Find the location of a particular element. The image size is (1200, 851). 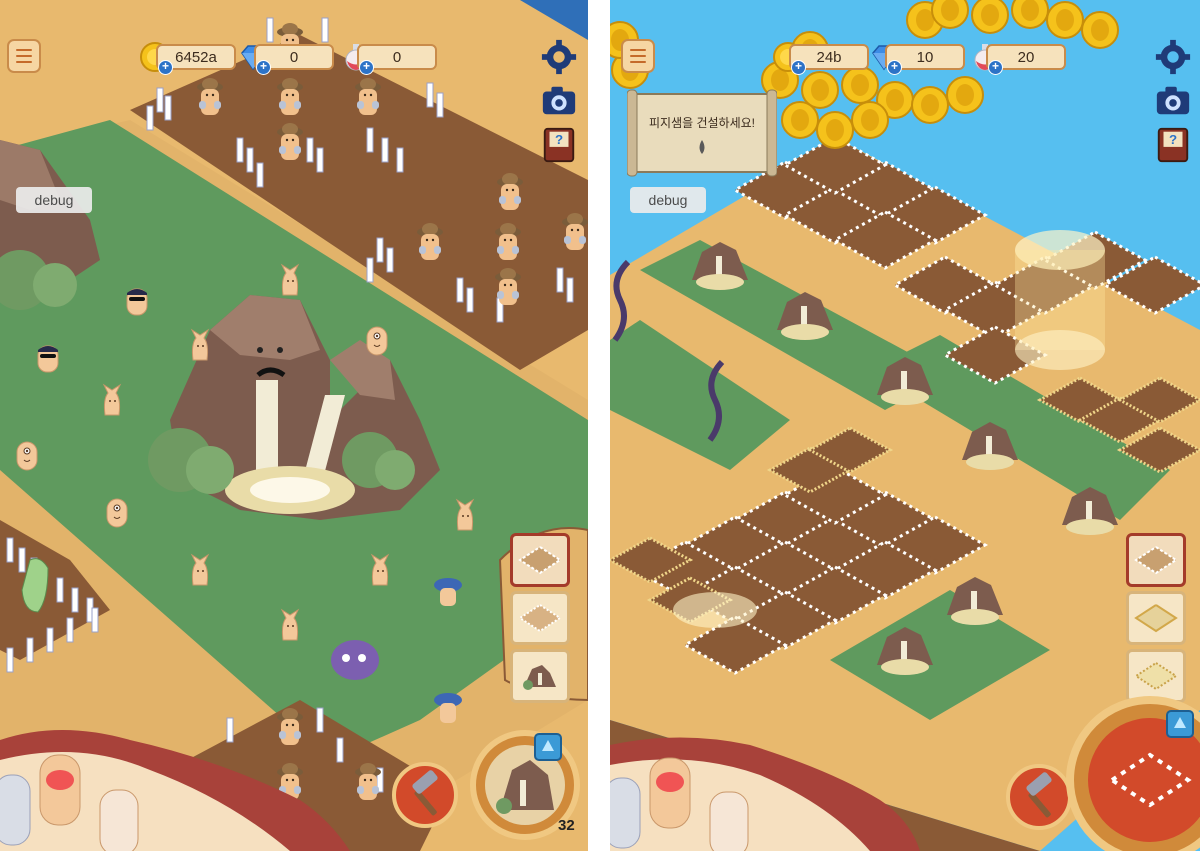

quest-text: 피지샘을 건설하세요! is located at coordinates (702, 123).